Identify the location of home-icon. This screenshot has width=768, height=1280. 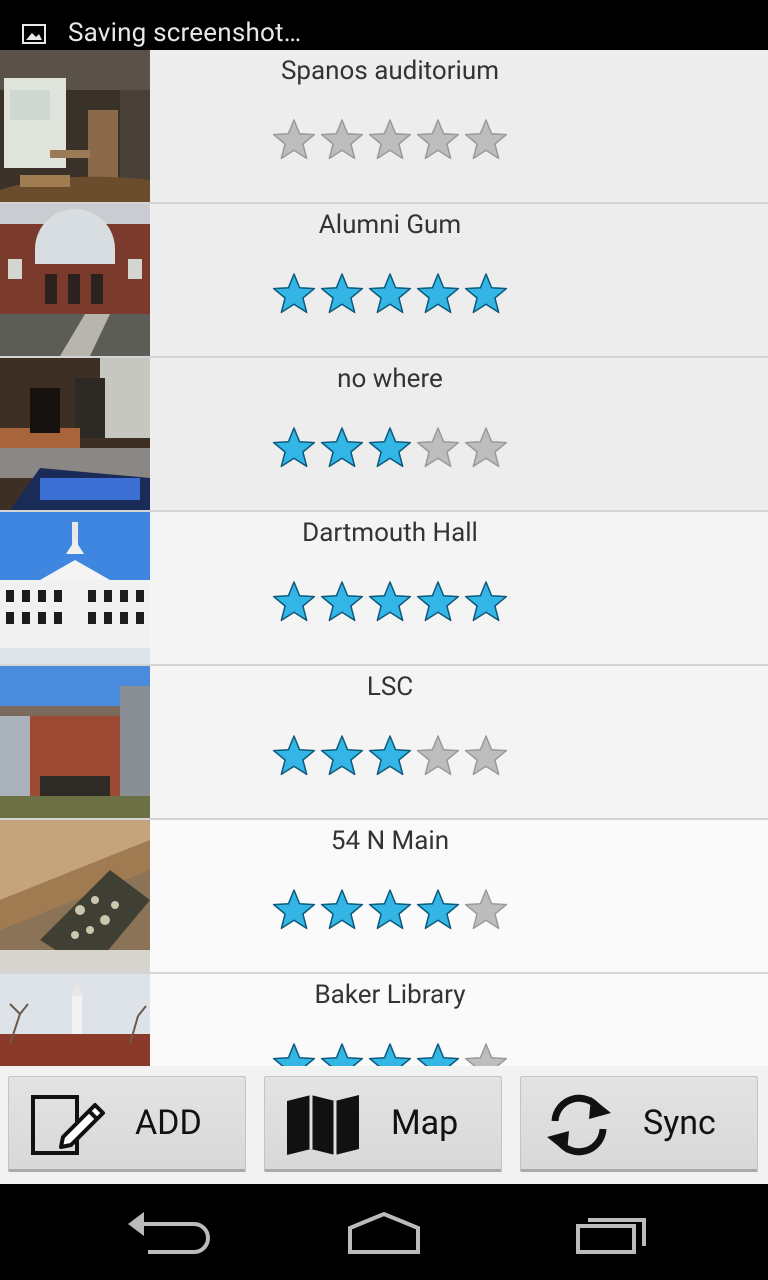
(384, 1232).